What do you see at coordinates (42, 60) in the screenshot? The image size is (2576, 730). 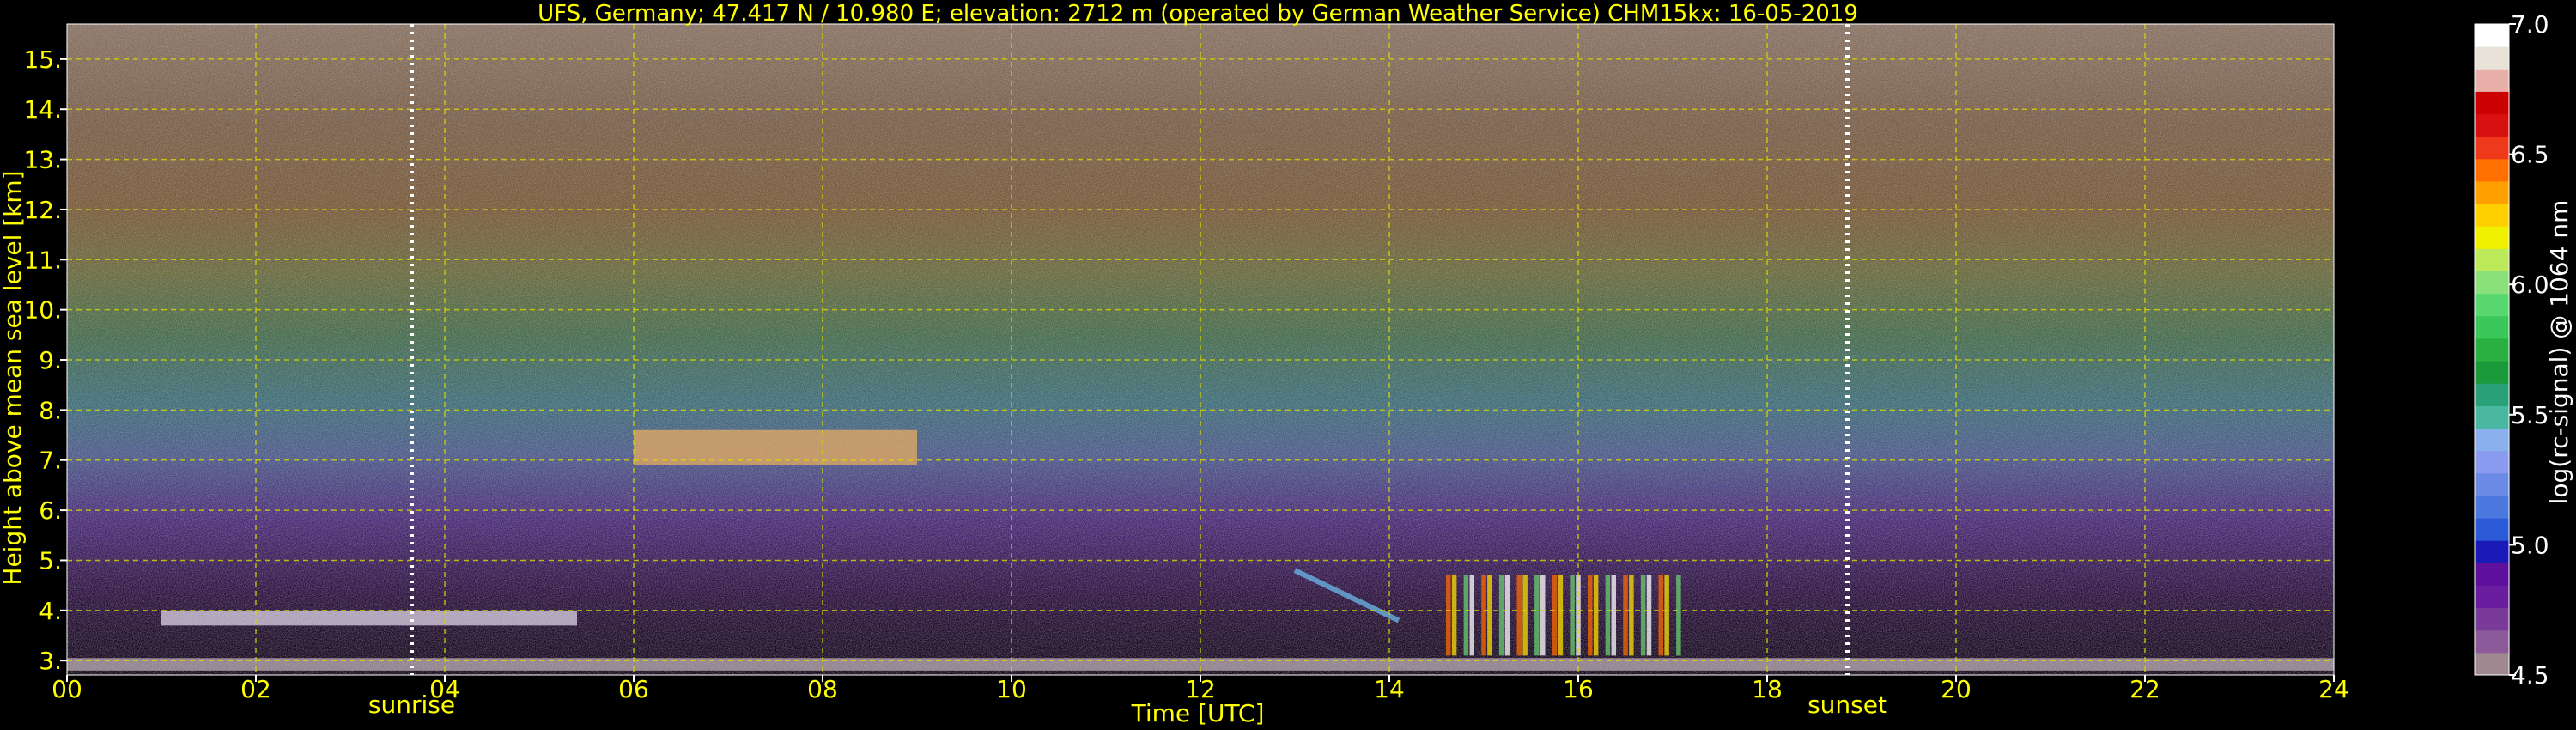 I see `y-tick-label: 15.` at bounding box center [42, 60].